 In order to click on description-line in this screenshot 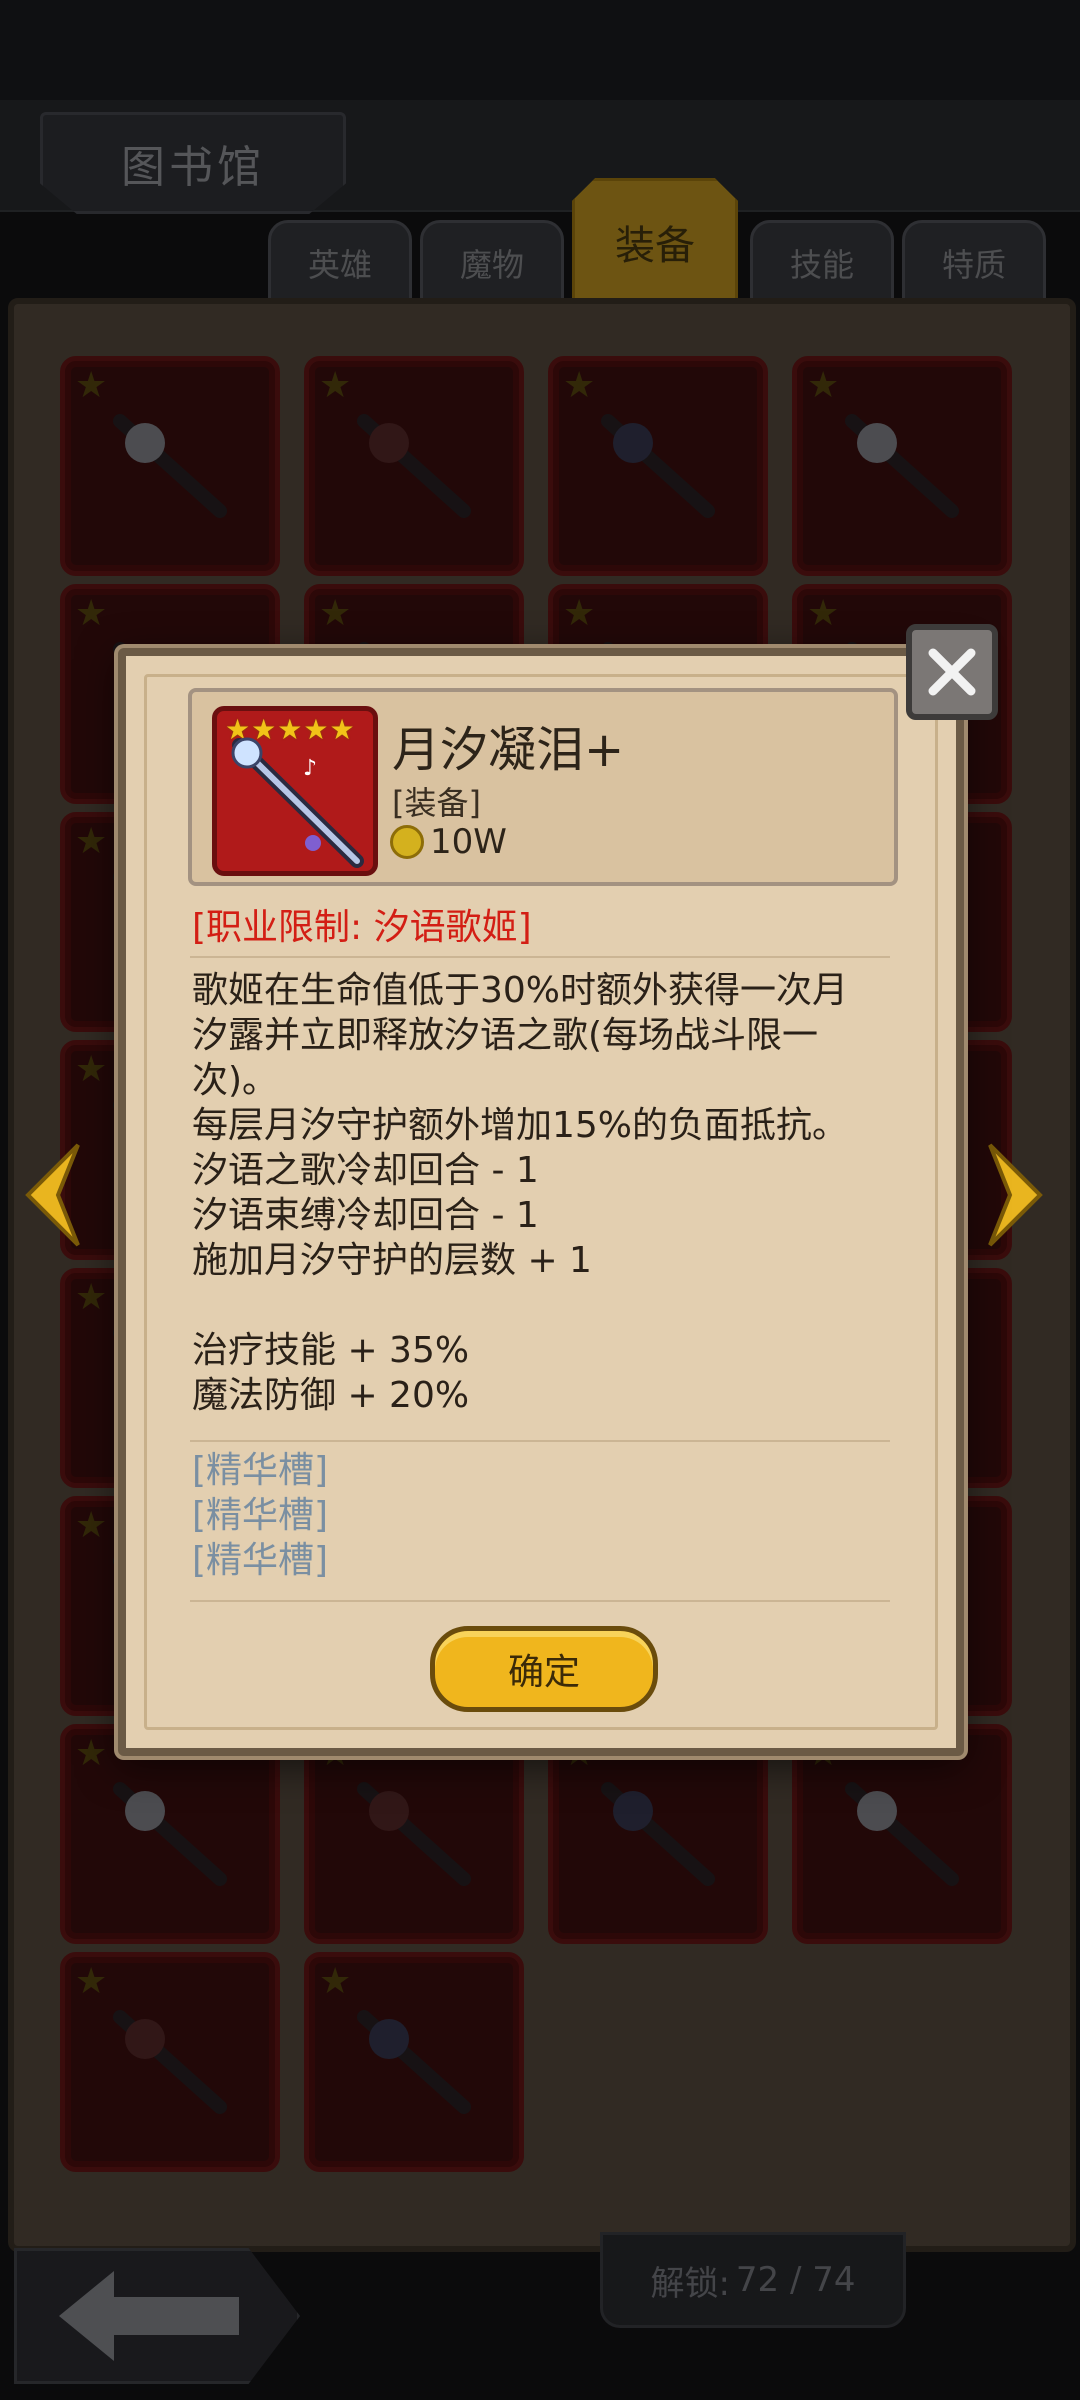, I will do `click(547, 1305)`.